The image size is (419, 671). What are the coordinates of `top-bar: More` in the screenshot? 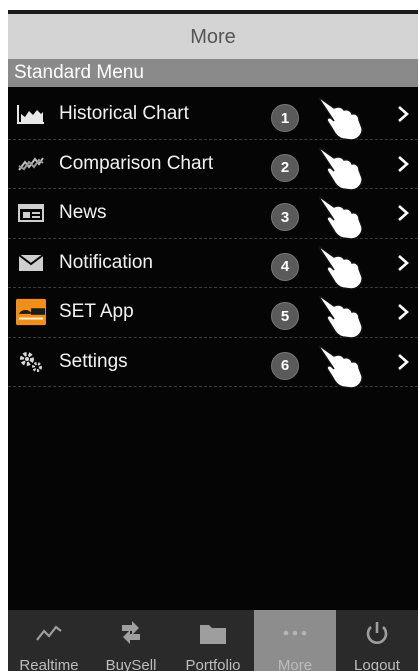 It's located at (213, 34).